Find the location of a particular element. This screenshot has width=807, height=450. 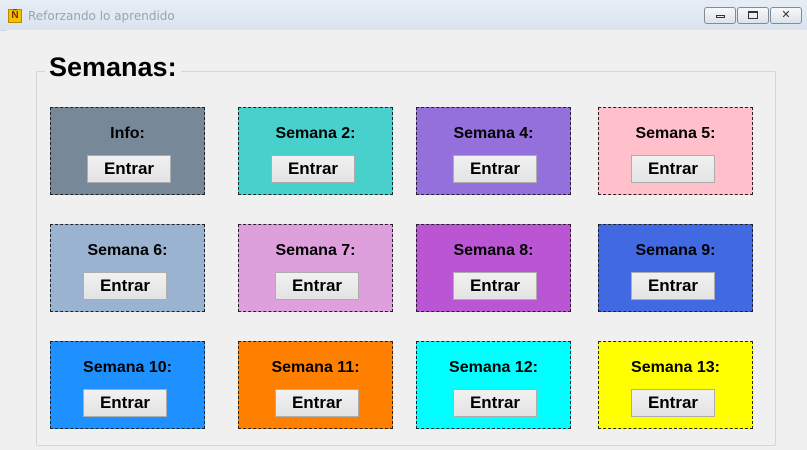

minimize-button is located at coordinates (720, 15).